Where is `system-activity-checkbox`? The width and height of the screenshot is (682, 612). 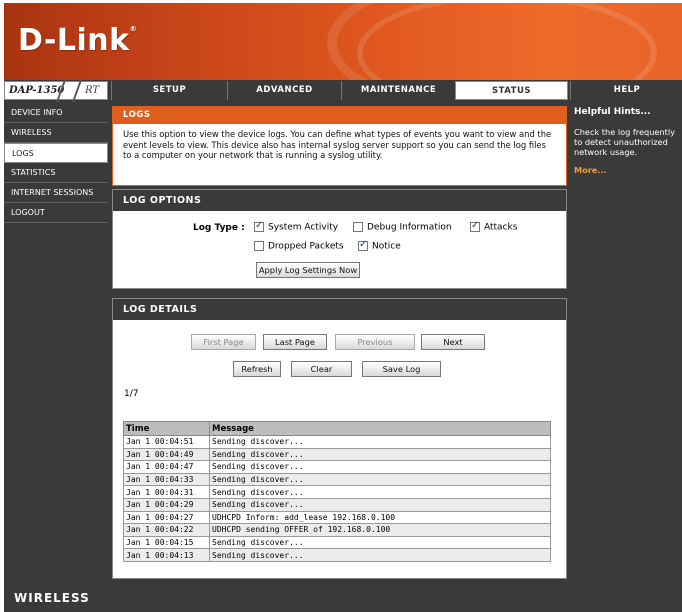 system-activity-checkbox is located at coordinates (259, 226).